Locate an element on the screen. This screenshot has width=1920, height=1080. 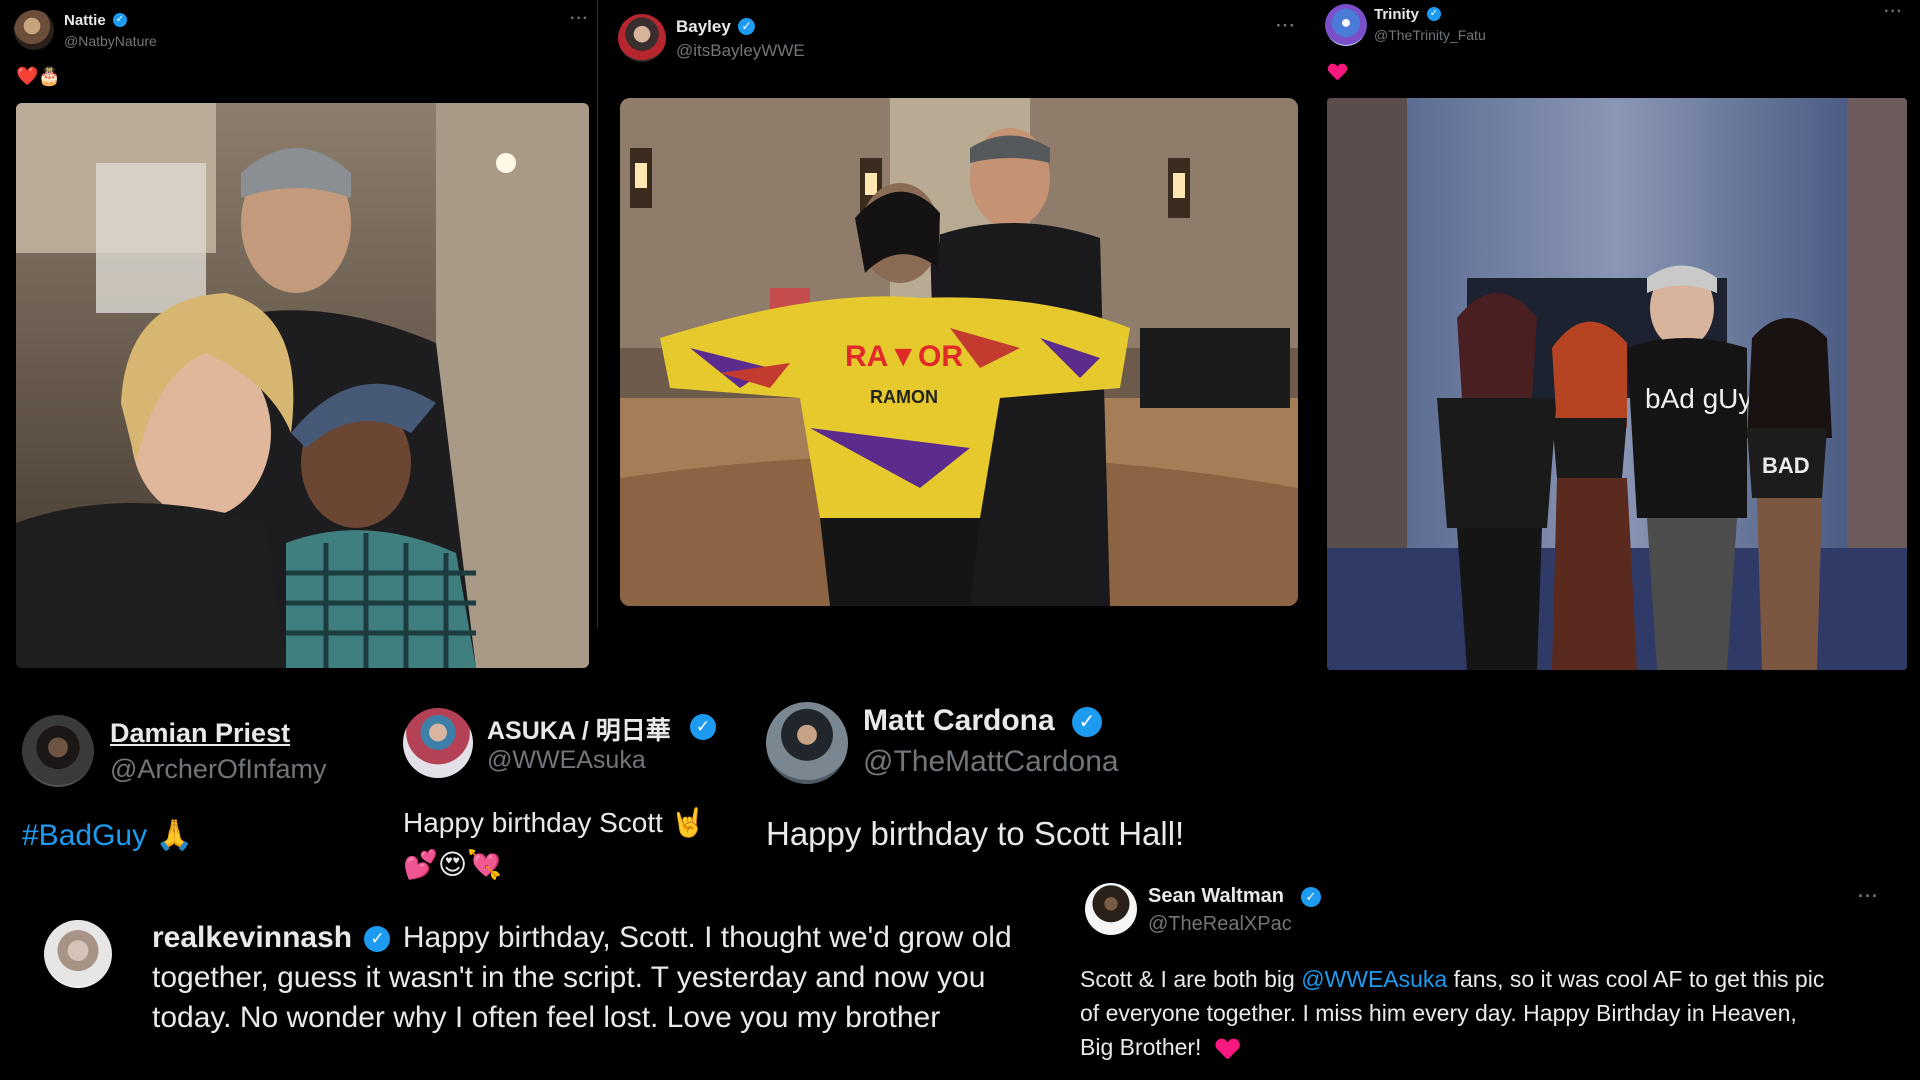
author-name-bayley: Bayley is located at coordinates (703, 27).